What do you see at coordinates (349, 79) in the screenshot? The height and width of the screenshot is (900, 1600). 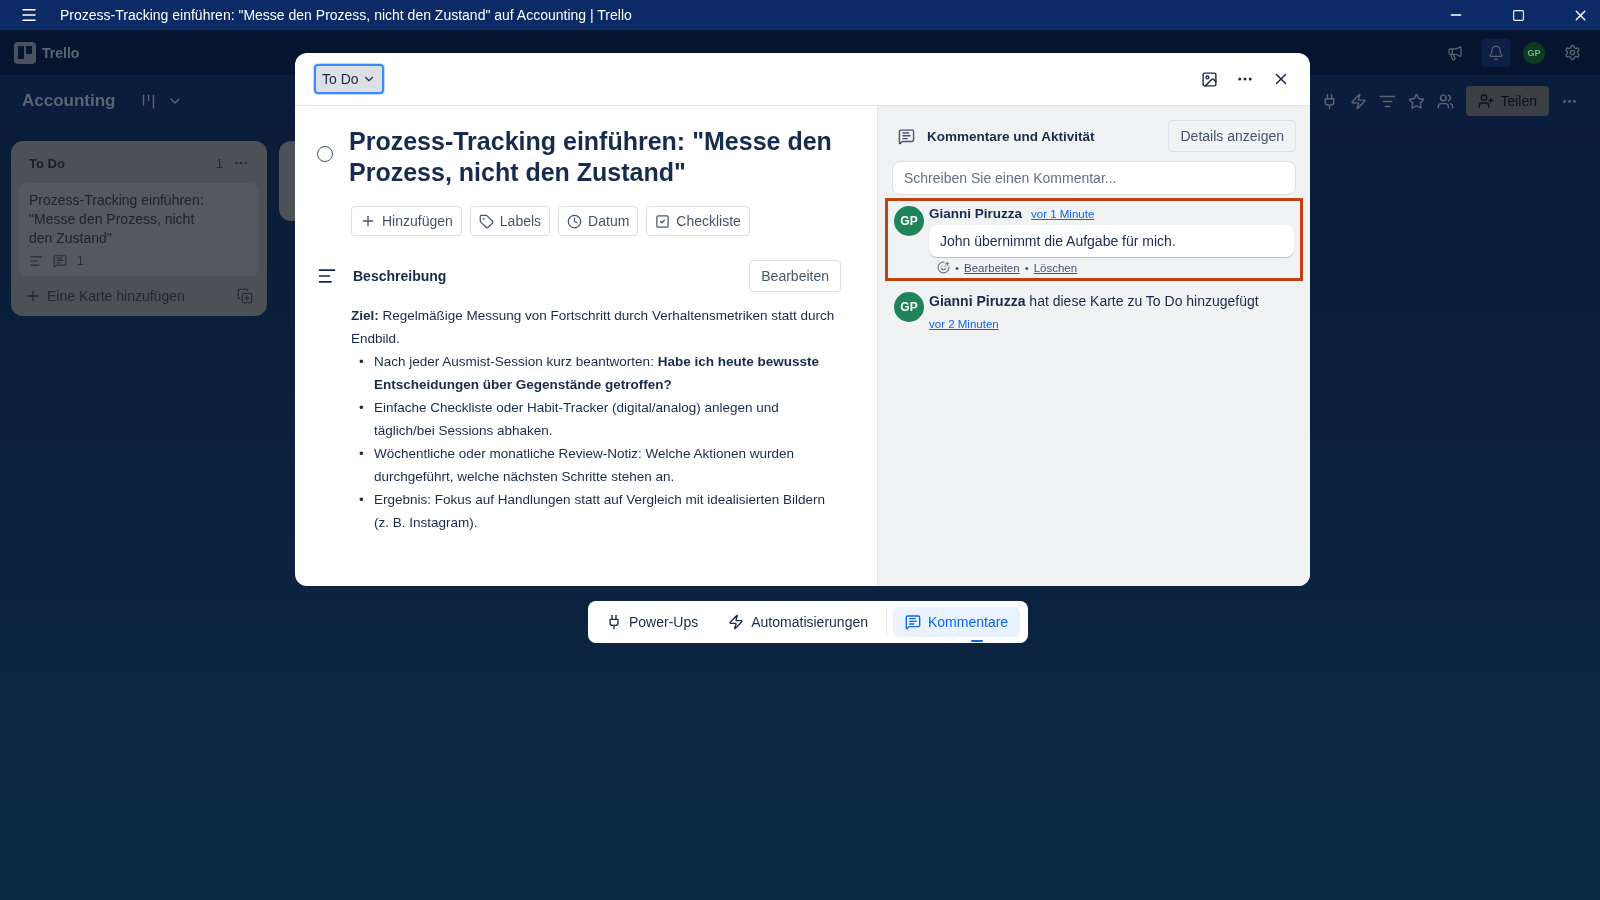 I see `list-dropdown: To Do` at bounding box center [349, 79].